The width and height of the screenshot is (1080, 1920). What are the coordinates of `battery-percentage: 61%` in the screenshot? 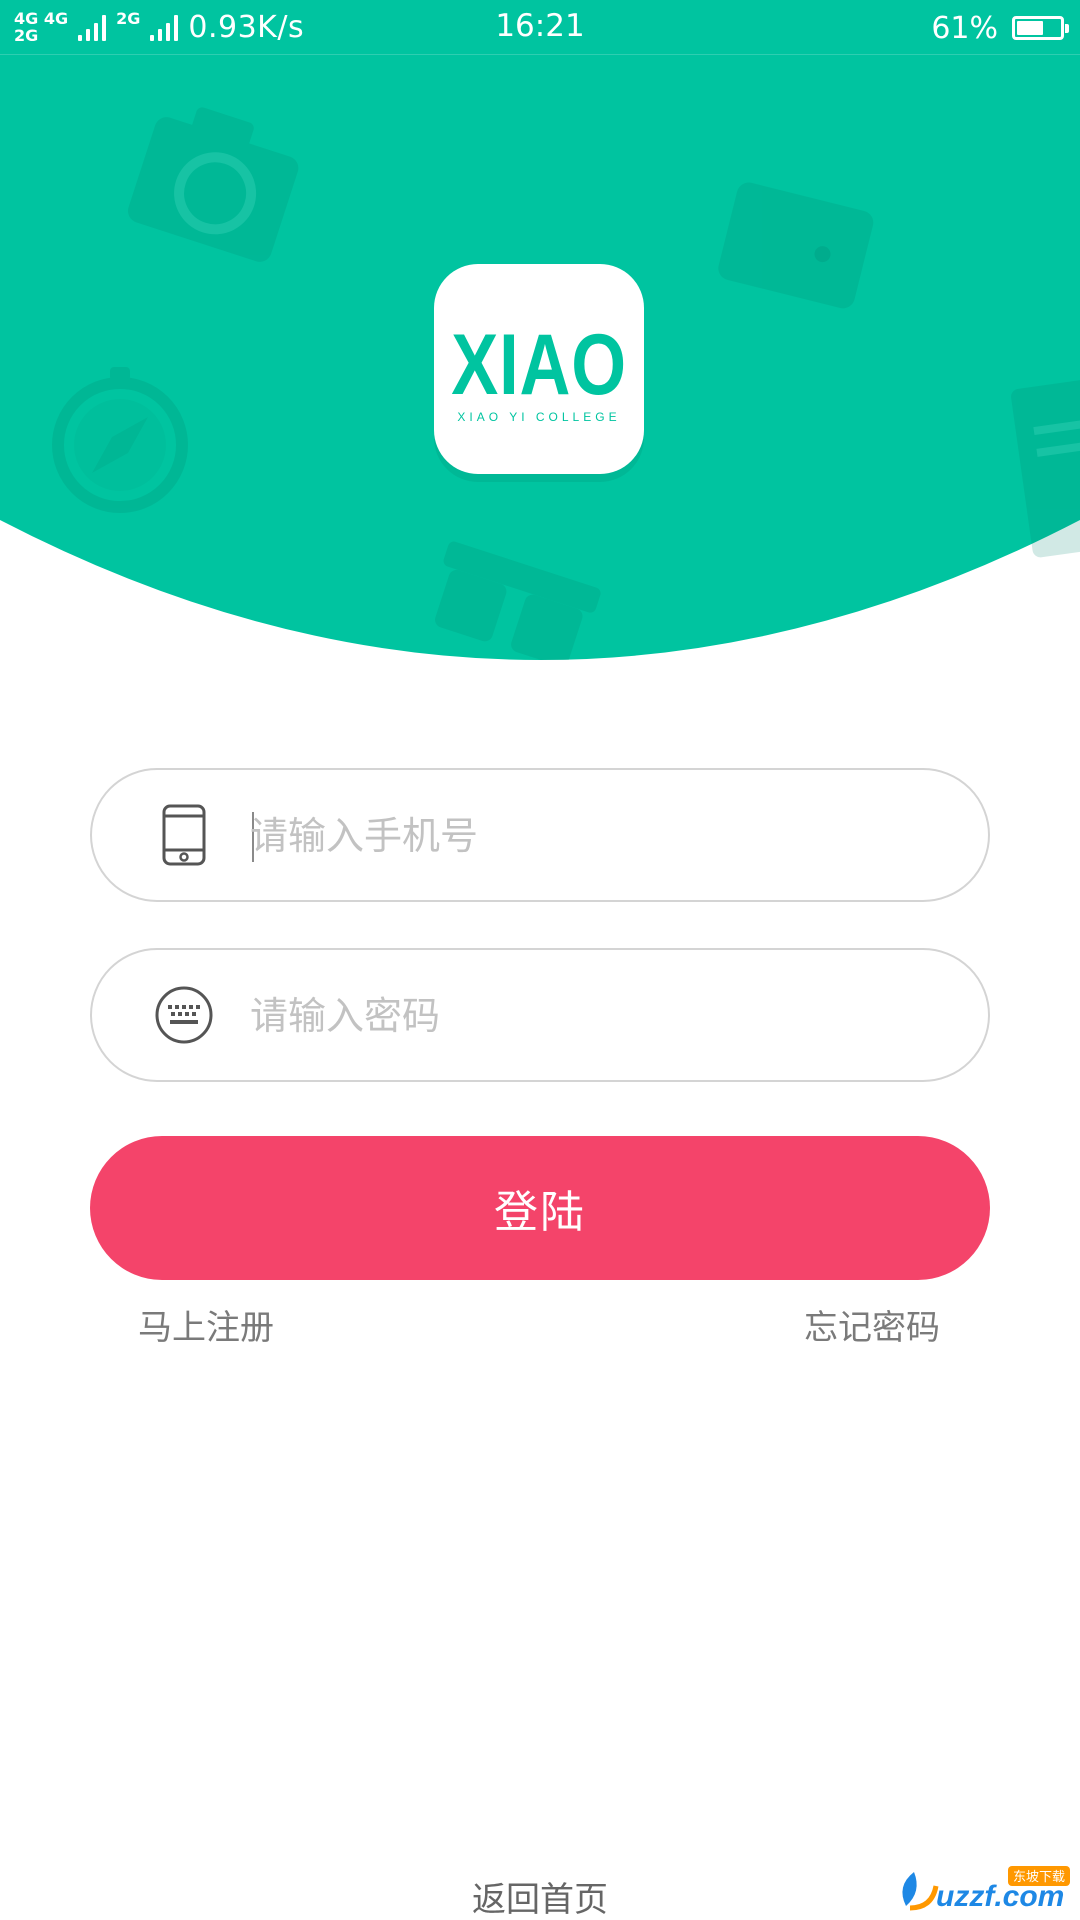 It's located at (964, 28).